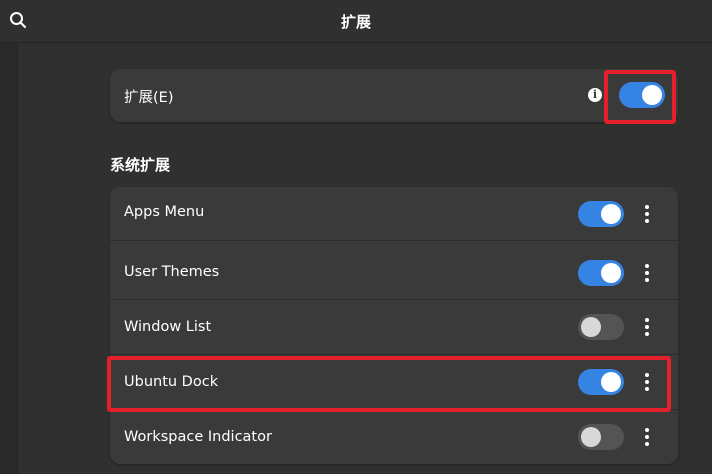  What do you see at coordinates (168, 327) in the screenshot?
I see `extension-name: Window List` at bounding box center [168, 327].